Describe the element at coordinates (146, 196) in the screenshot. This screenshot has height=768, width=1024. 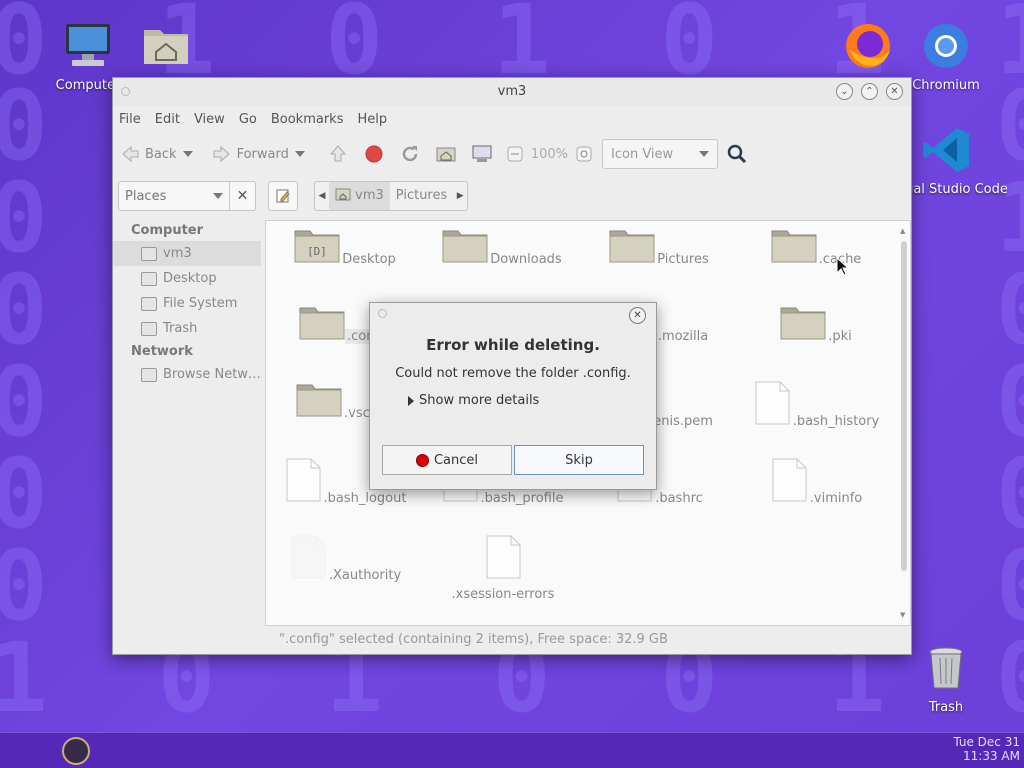
I see `places-label: Places` at that location.